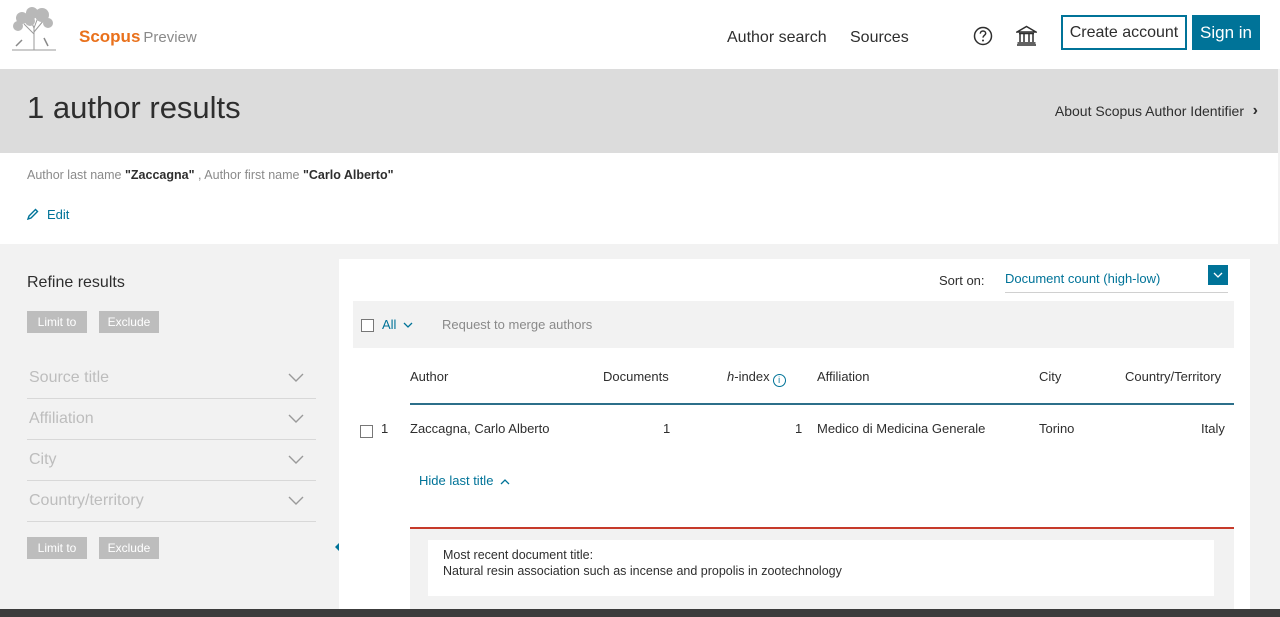 This screenshot has width=1280, height=617. Describe the element at coordinates (505, 482) in the screenshot. I see `chevron-up-icon` at that location.